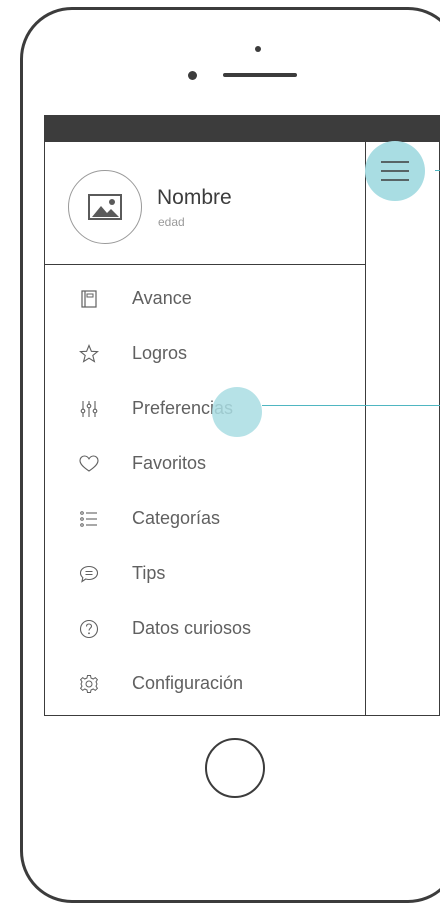  What do you see at coordinates (242, 129) in the screenshot?
I see `status-bar` at bounding box center [242, 129].